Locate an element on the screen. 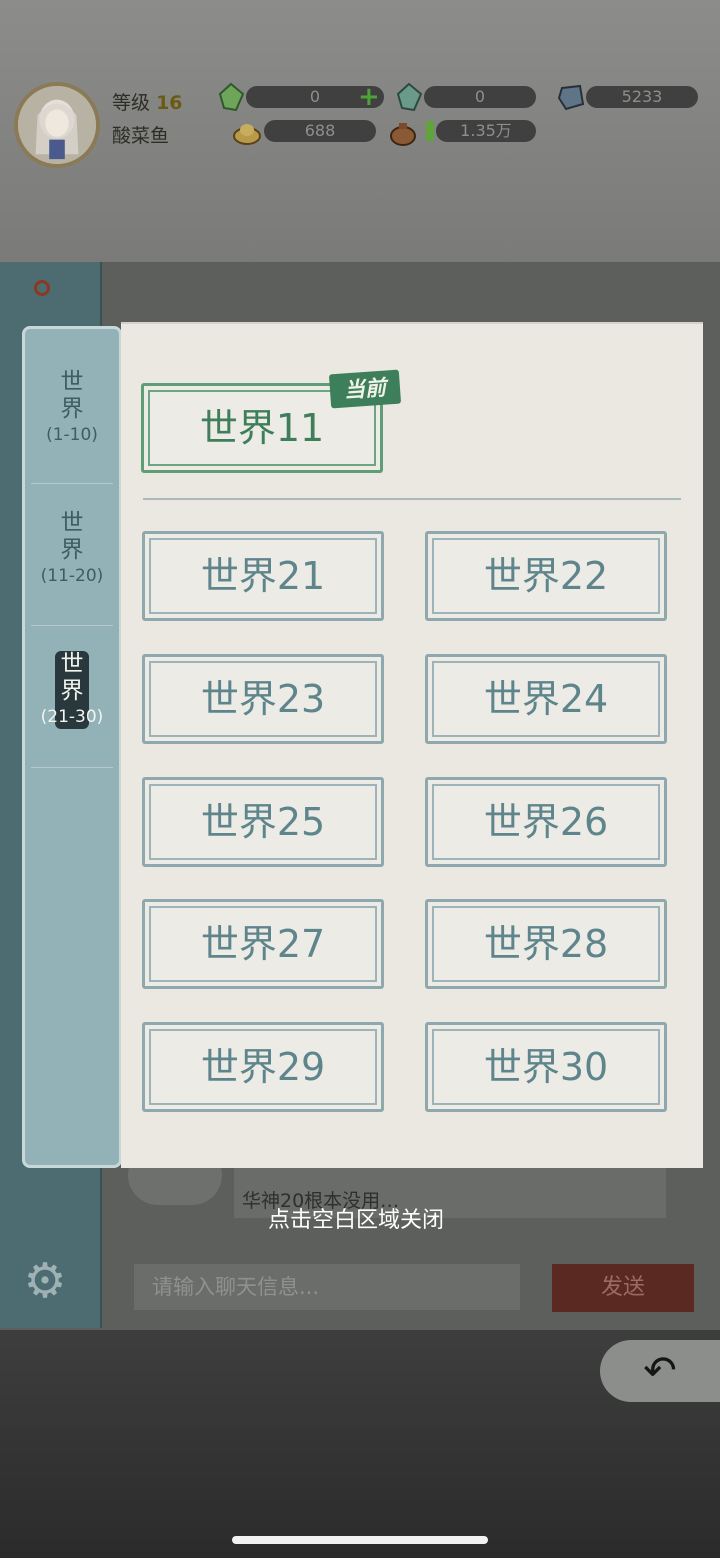 The image size is (720, 1558). teal-crystal-icon is located at coordinates (409, 97).